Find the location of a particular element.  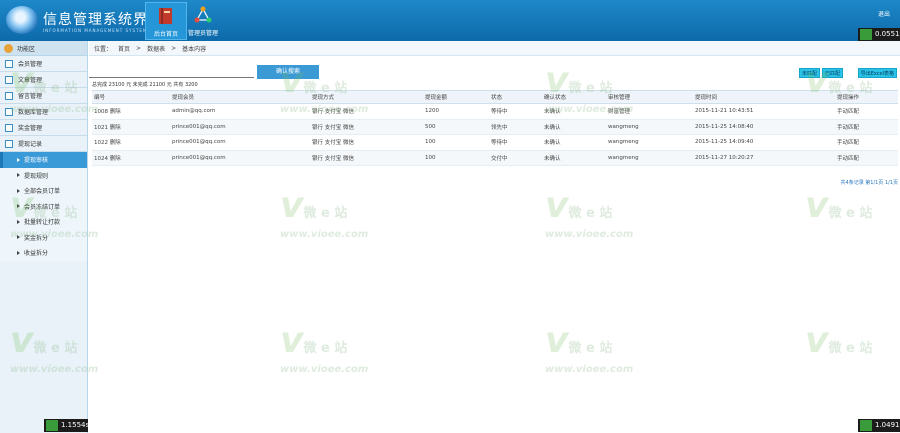

sidebar-item-label: 数据库管理 is located at coordinates (33, 112).